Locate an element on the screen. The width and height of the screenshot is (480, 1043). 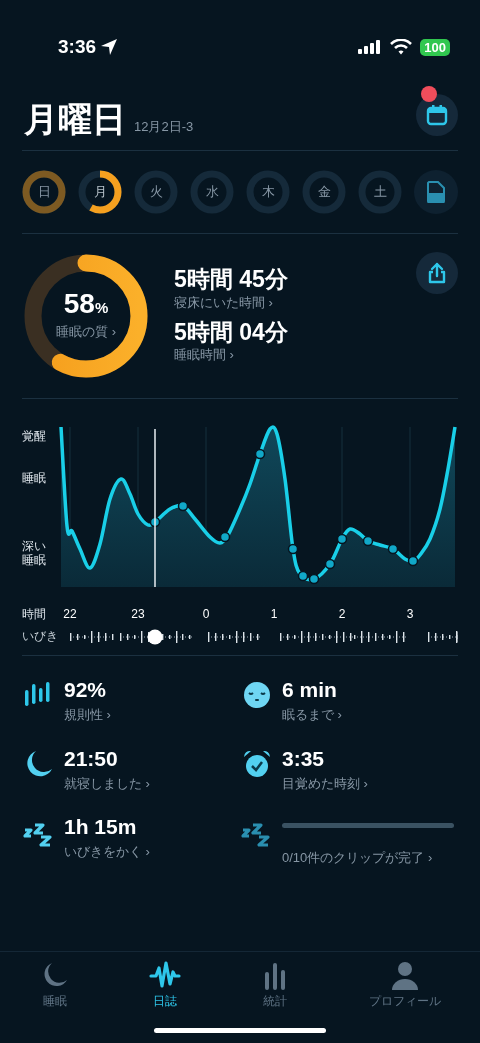
metric-link: いびきをかく › is located at coordinates (107, 852).